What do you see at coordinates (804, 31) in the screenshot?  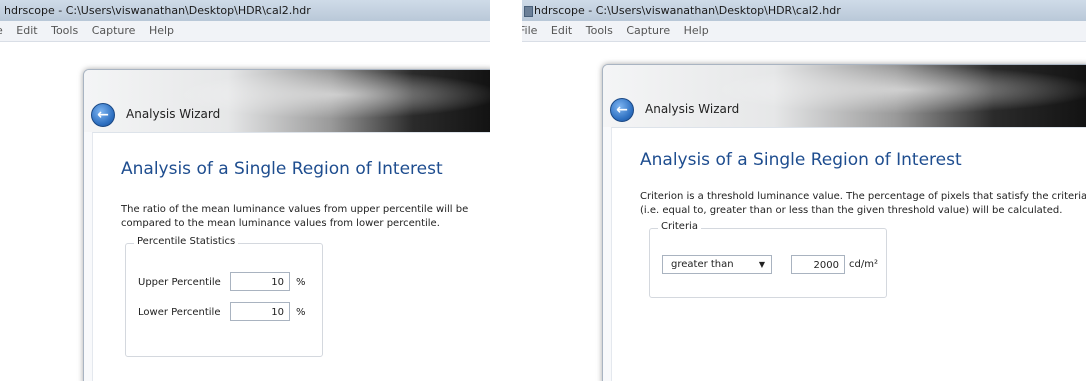 I see `menu-bar: File Edit Tools Capture Help` at bounding box center [804, 31].